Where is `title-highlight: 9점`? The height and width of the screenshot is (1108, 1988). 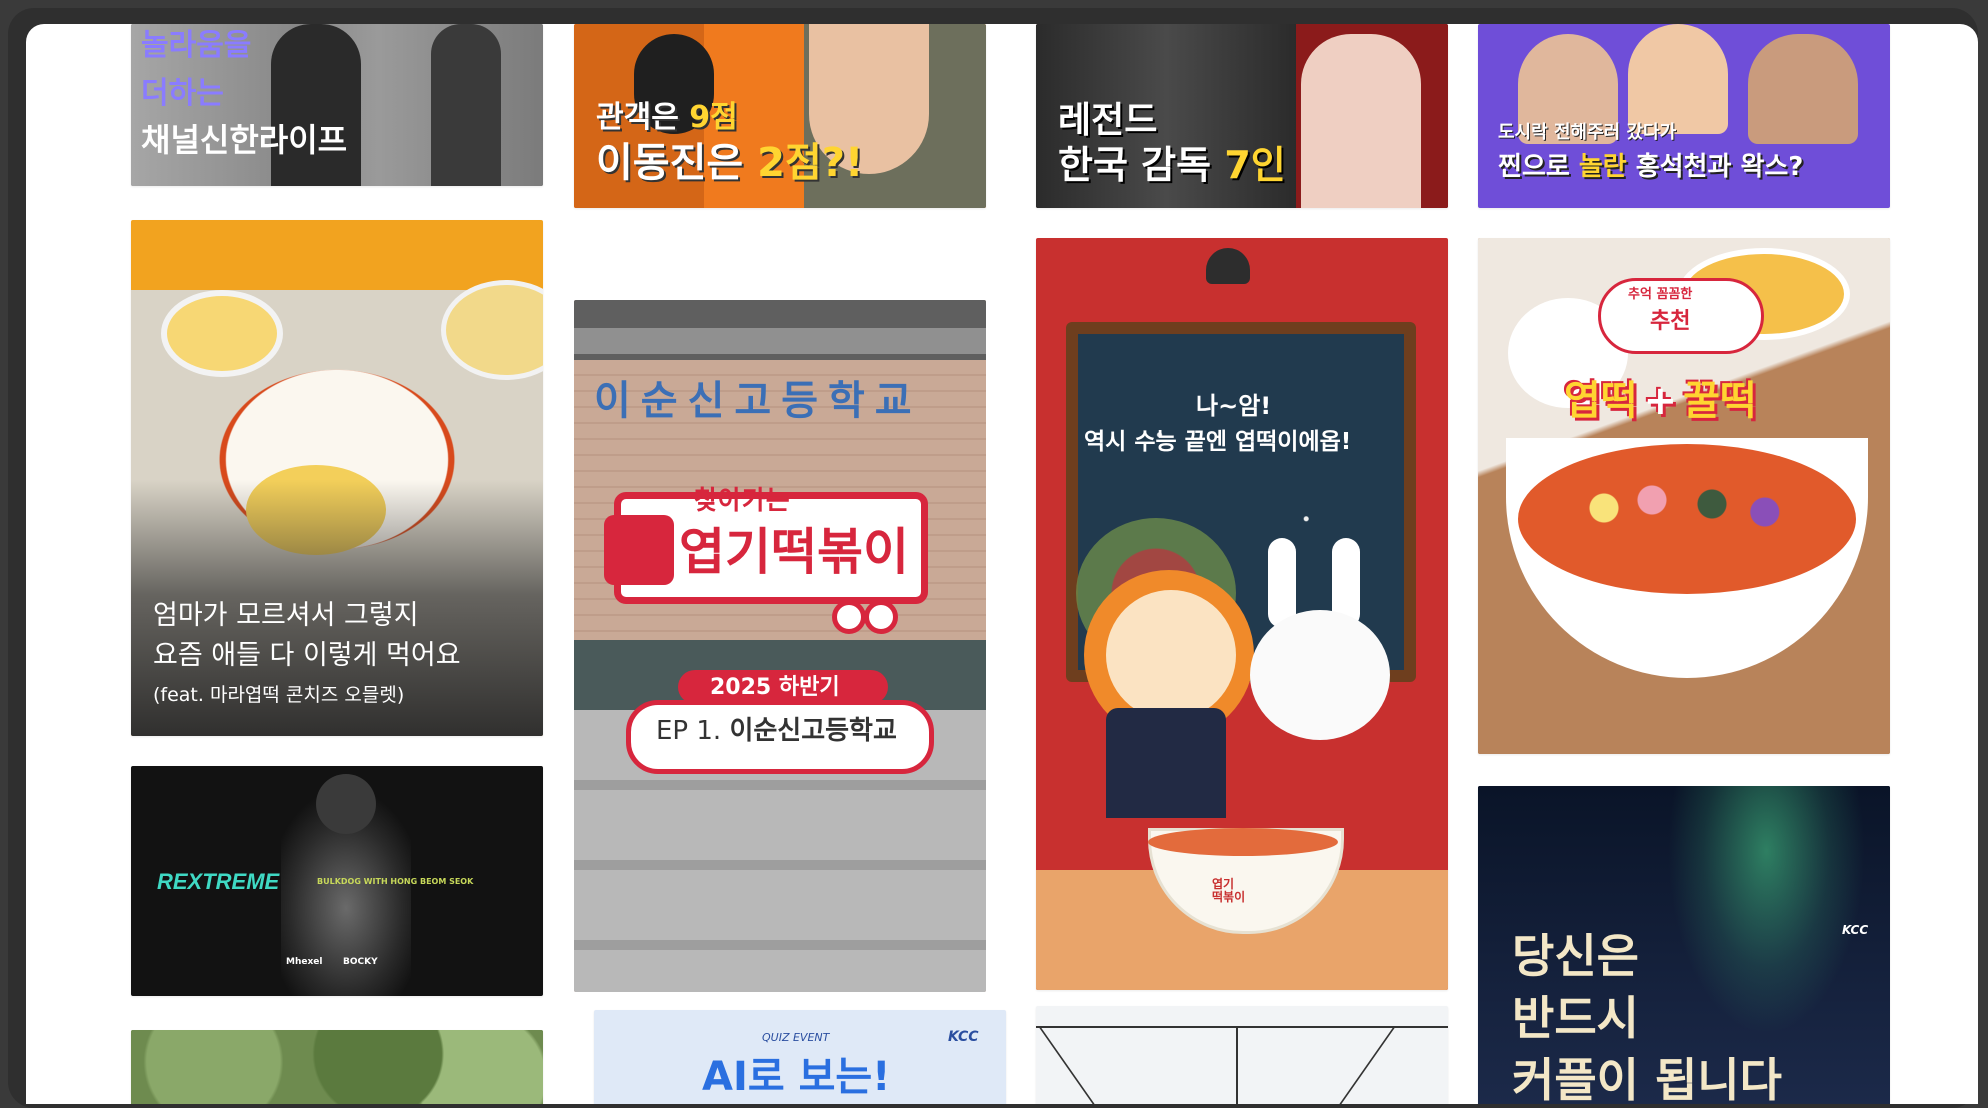
title-highlight: 9점 is located at coordinates (713, 117).